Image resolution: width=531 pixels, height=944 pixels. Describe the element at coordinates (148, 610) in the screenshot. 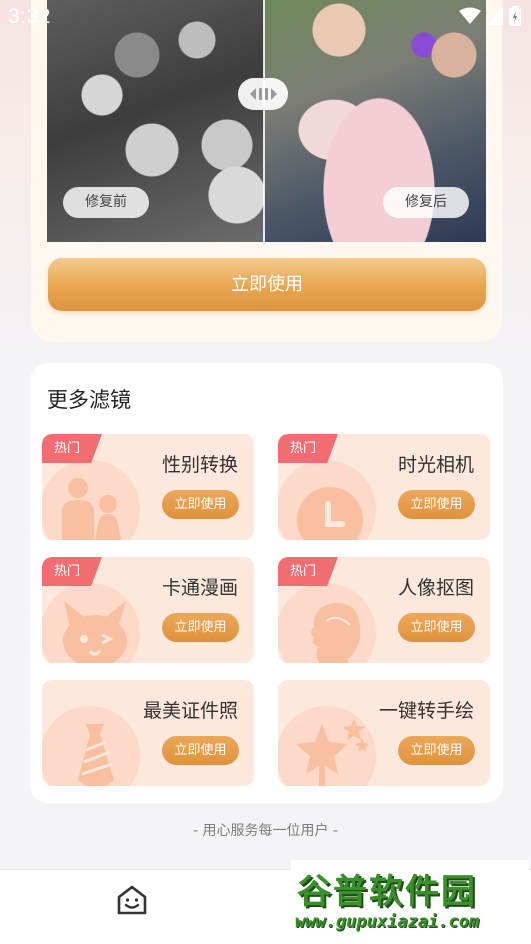

I see `filter-tile-cartoon: 热门 卡通漫画 立即使用` at that location.